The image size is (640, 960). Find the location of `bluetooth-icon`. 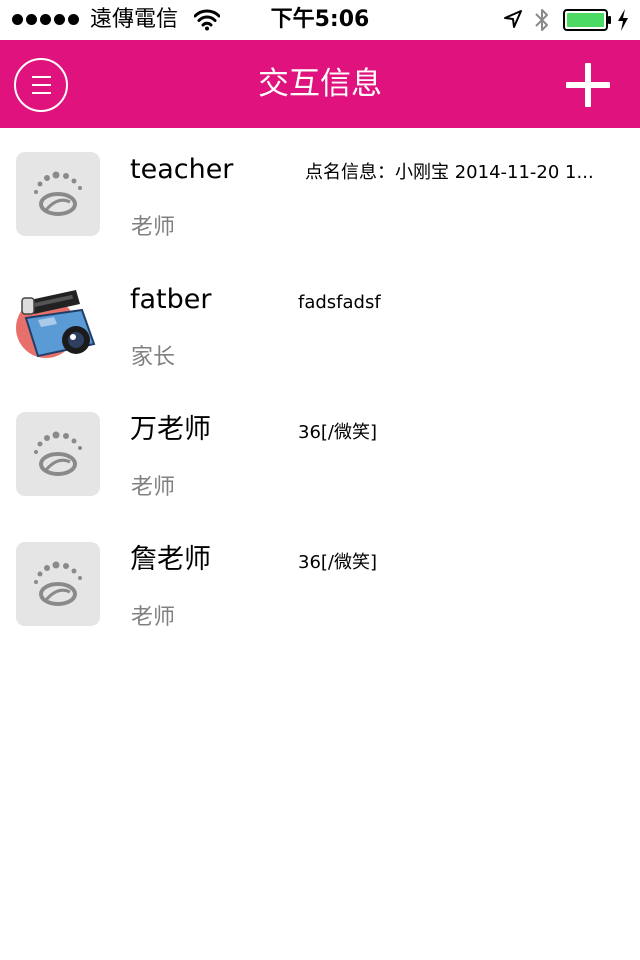

bluetooth-icon is located at coordinates (541, 20).